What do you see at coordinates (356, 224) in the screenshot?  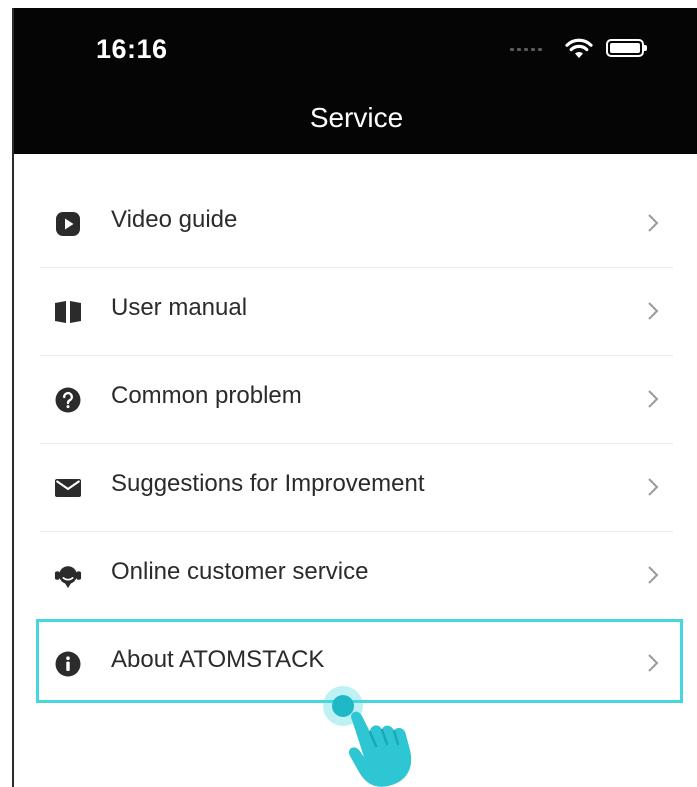 I see `menu-item-video-guide: Video guide` at bounding box center [356, 224].